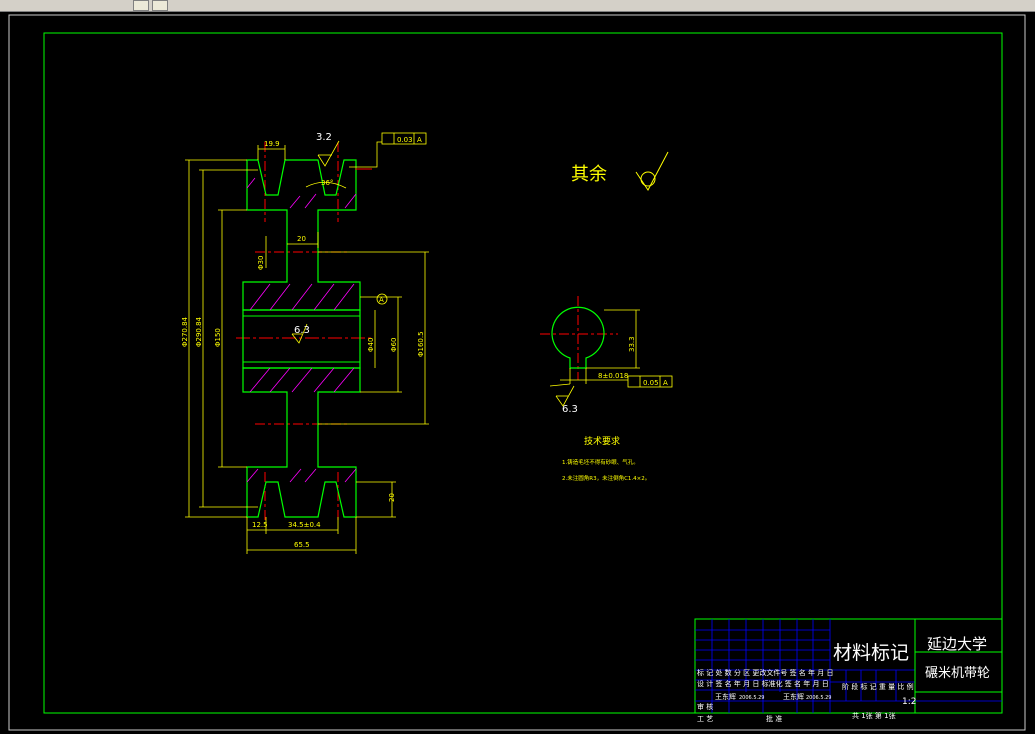  Describe the element at coordinates (301, 239) in the screenshot. I see `dim-rim-width: 20` at that location.